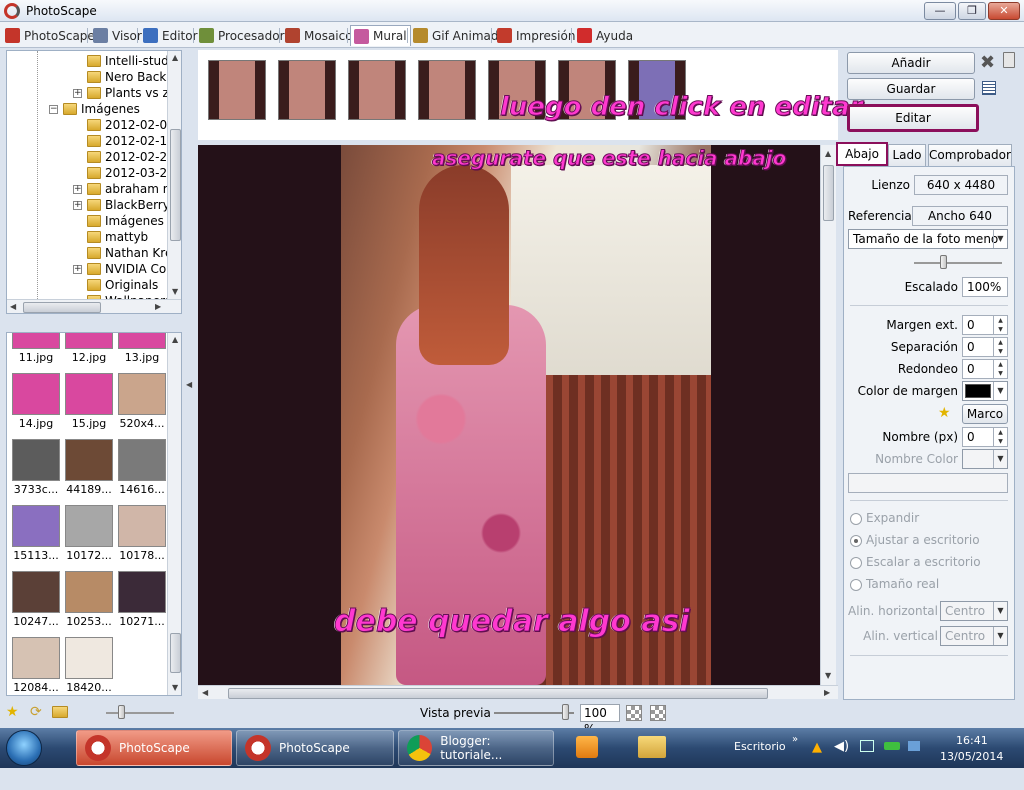 The height and width of the screenshot is (790, 1024). I want to click on tab-procesador: Procesador, so click(242, 35).